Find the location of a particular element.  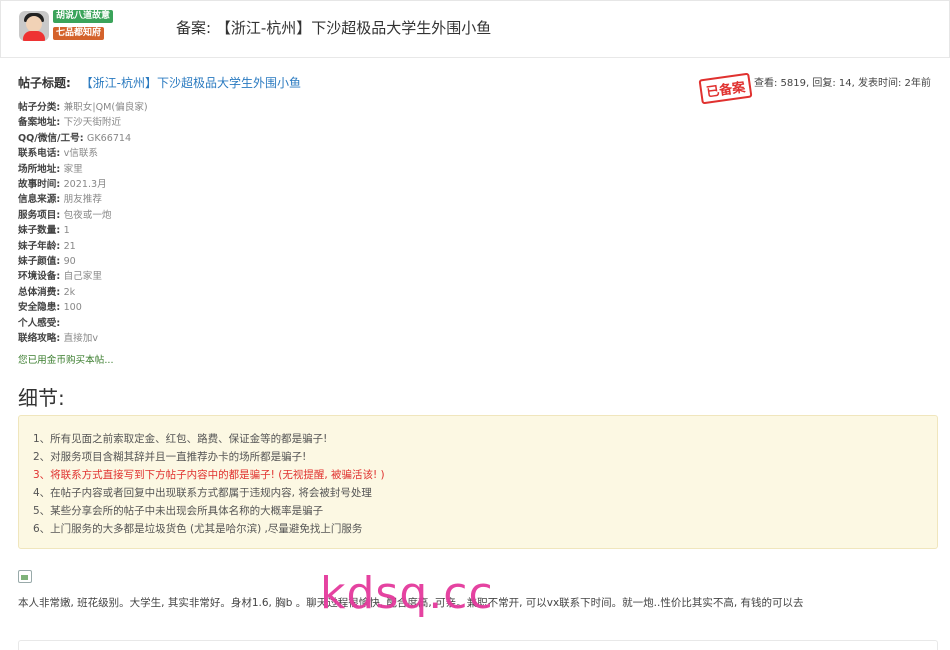

post-title-label: 帖子标题: is located at coordinates (44, 83).